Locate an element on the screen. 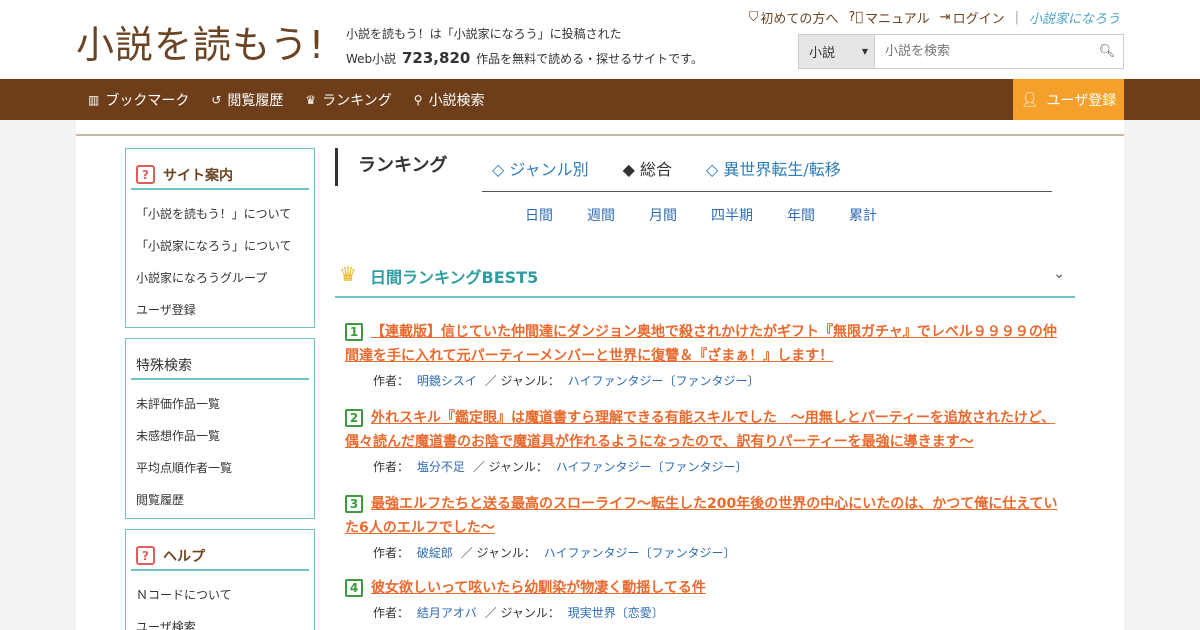 The image size is (1200, 630). author-link: 塩分不足 is located at coordinates (441, 467).